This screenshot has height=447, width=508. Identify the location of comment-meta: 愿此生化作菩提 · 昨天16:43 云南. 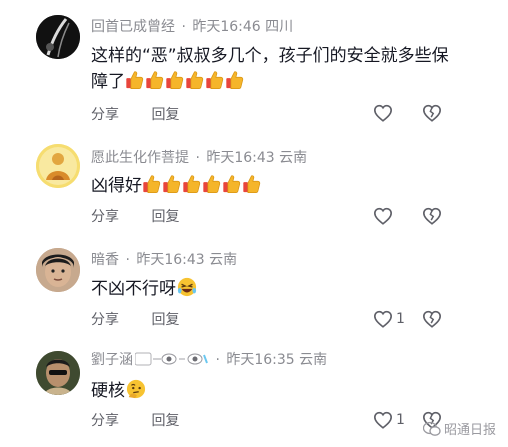
(199, 158).